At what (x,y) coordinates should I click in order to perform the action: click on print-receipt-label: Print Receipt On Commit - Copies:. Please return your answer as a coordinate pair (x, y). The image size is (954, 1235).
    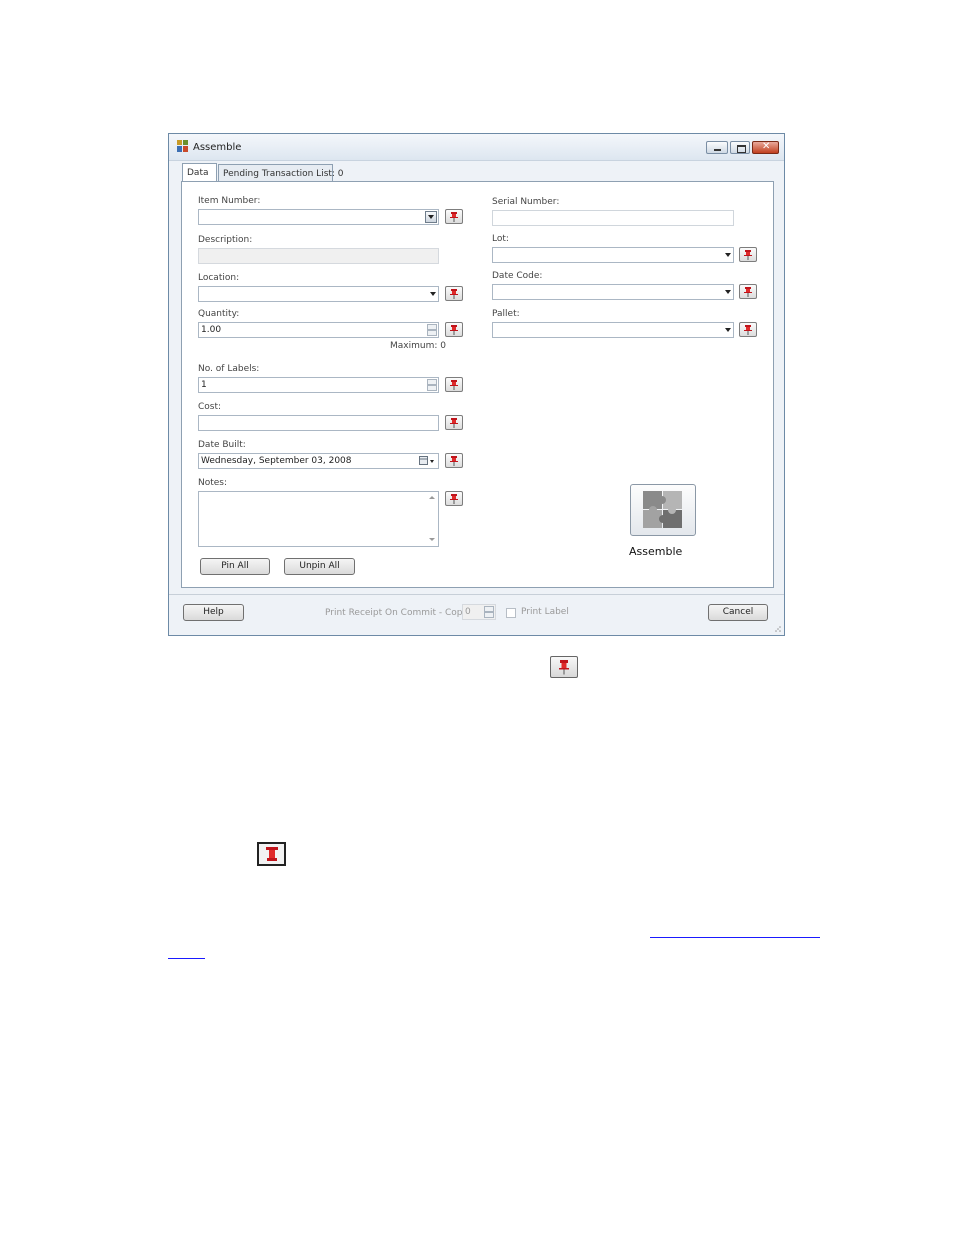
    Looking at the image, I should click on (402, 613).